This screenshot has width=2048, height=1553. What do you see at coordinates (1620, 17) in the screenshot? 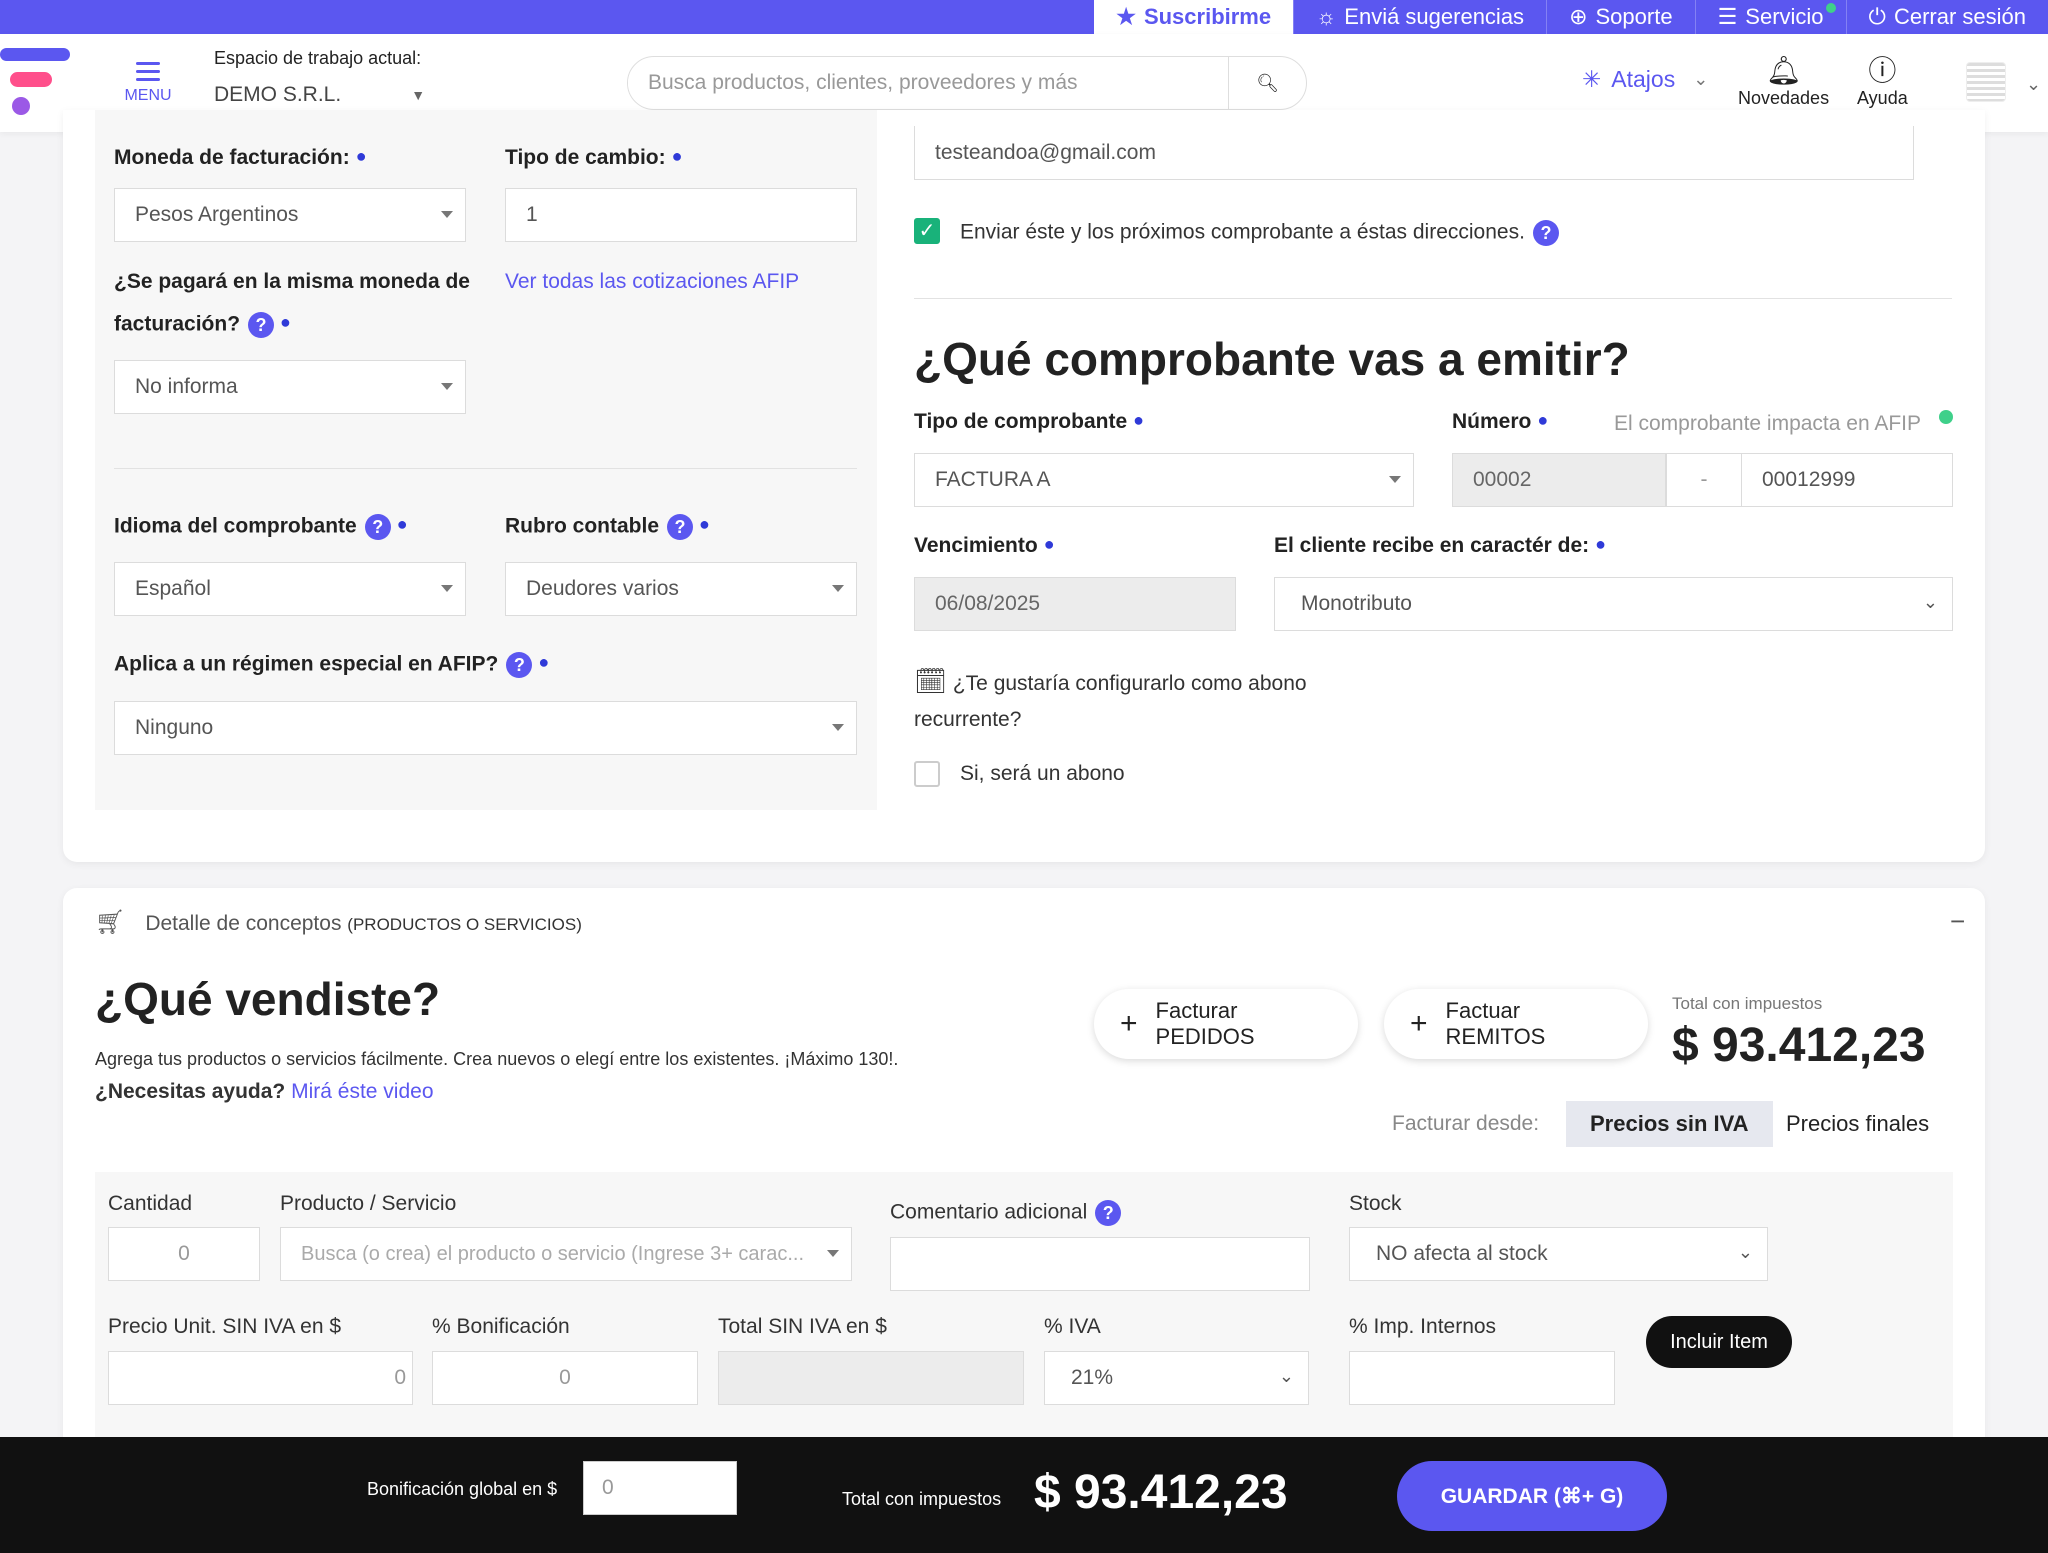
I see `support-link: ⊕ Soporte` at bounding box center [1620, 17].